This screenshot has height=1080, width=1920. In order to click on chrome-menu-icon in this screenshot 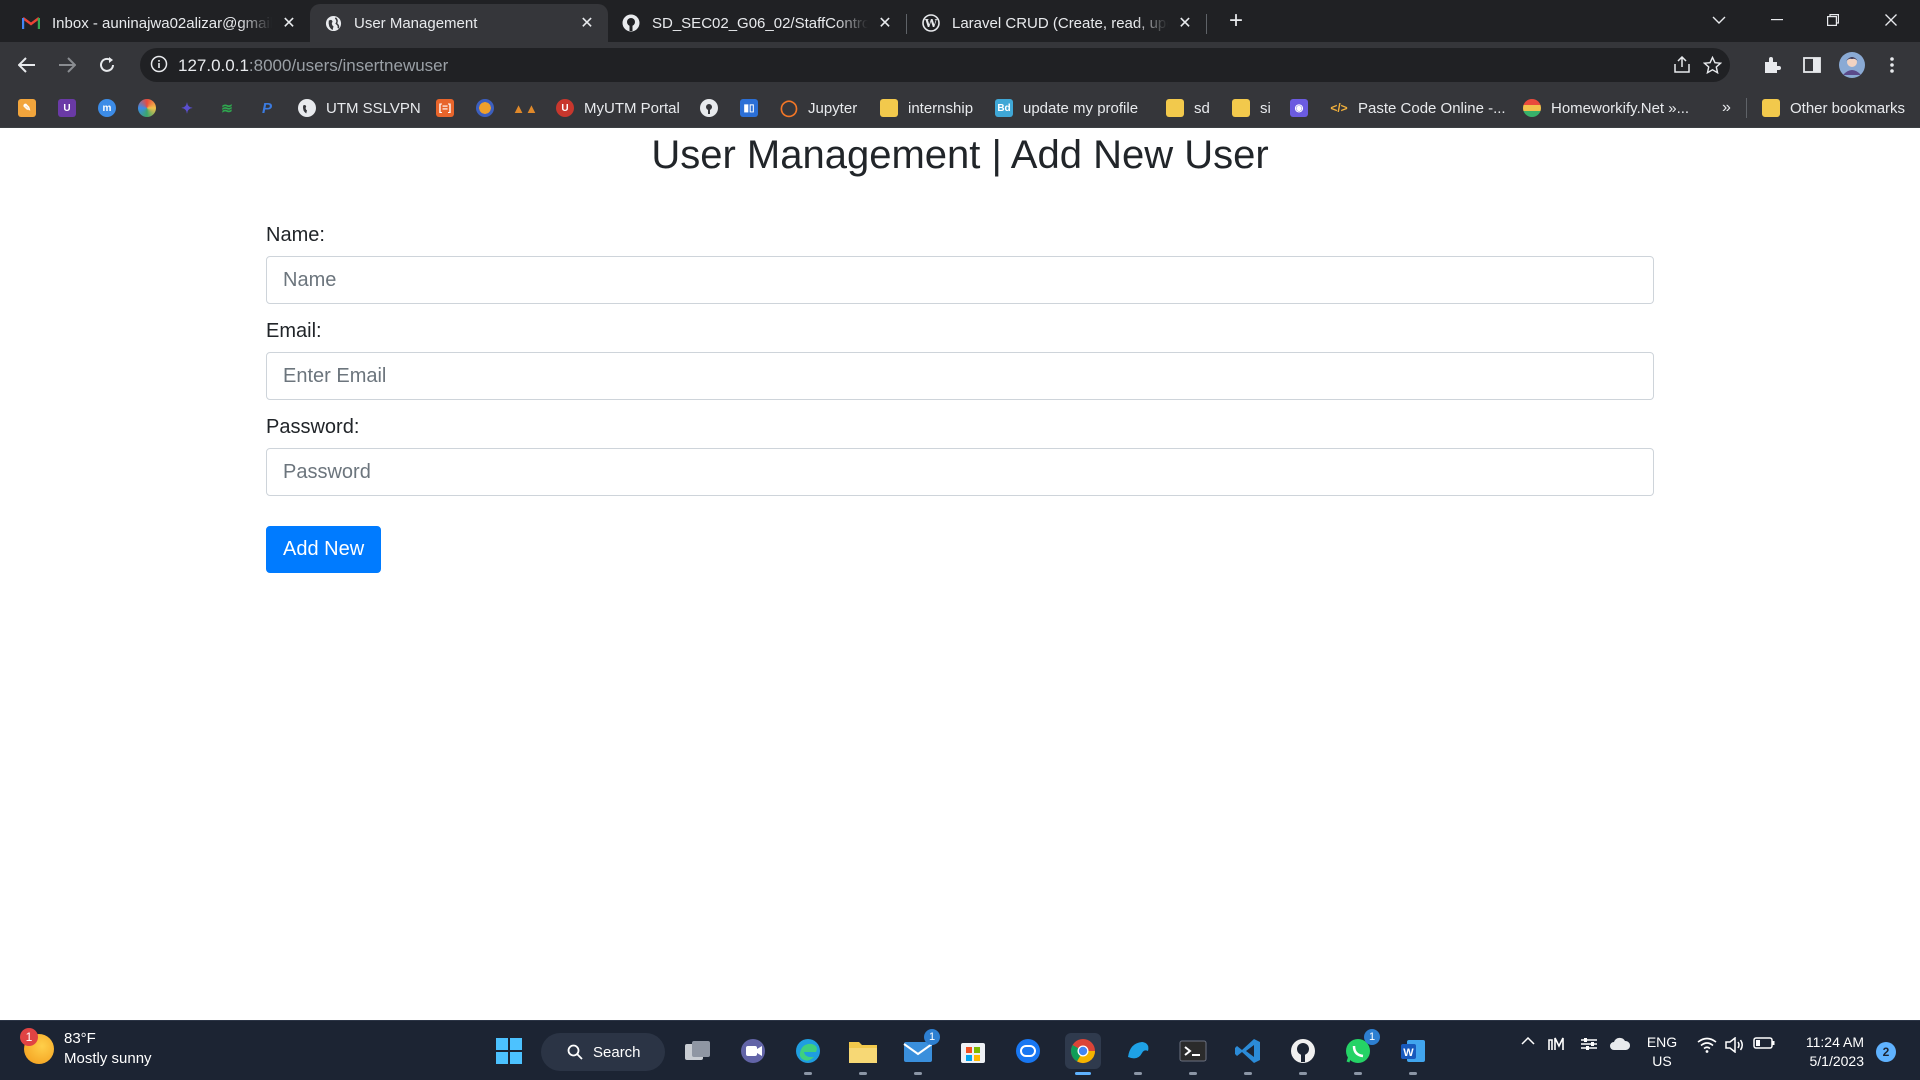, I will do `click(1892, 65)`.